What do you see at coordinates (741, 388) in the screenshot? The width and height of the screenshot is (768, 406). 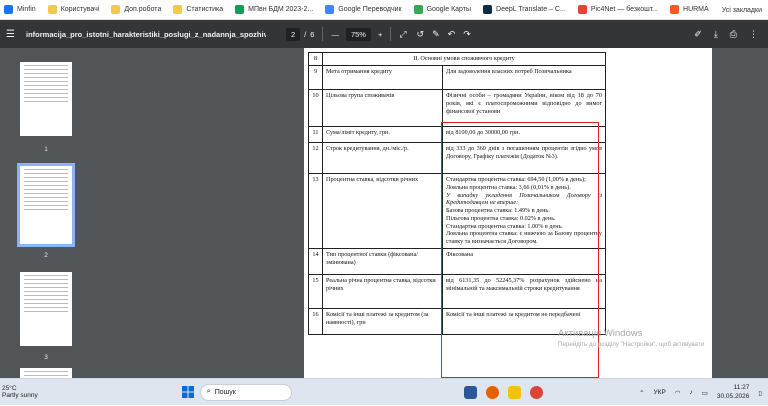 I see `clock-time: 11:27` at bounding box center [741, 388].